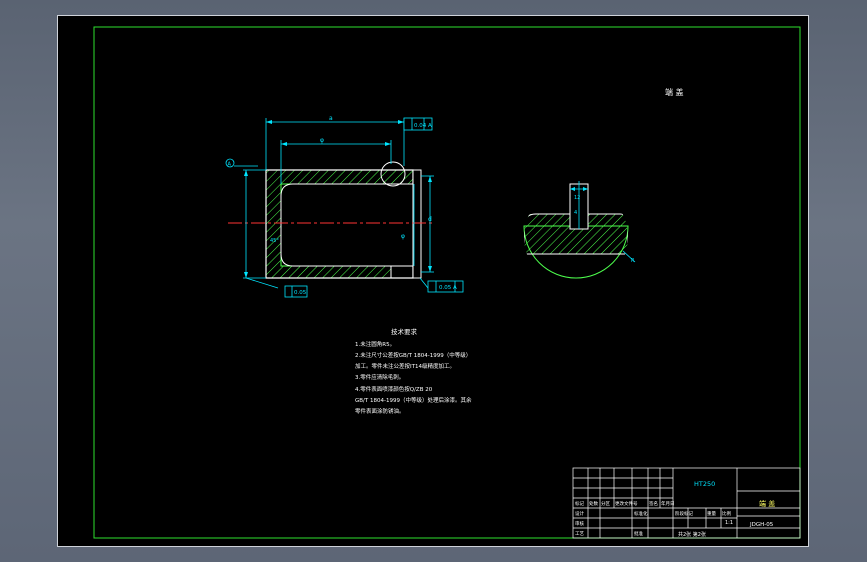 The width and height of the screenshot is (867, 562). Describe the element at coordinates (579, 534) in the screenshot. I see `svg-text: 工艺` at that location.